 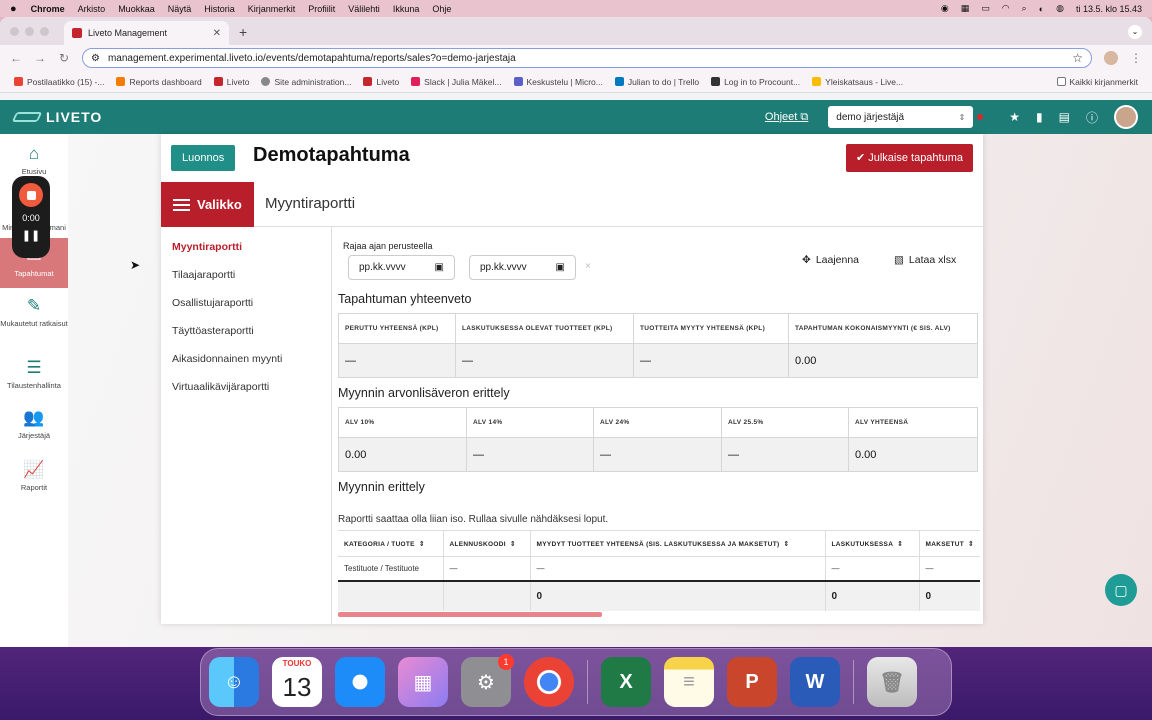 What do you see at coordinates (965, 8) in the screenshot?
I see `grid-icon: ▦` at bounding box center [965, 8].